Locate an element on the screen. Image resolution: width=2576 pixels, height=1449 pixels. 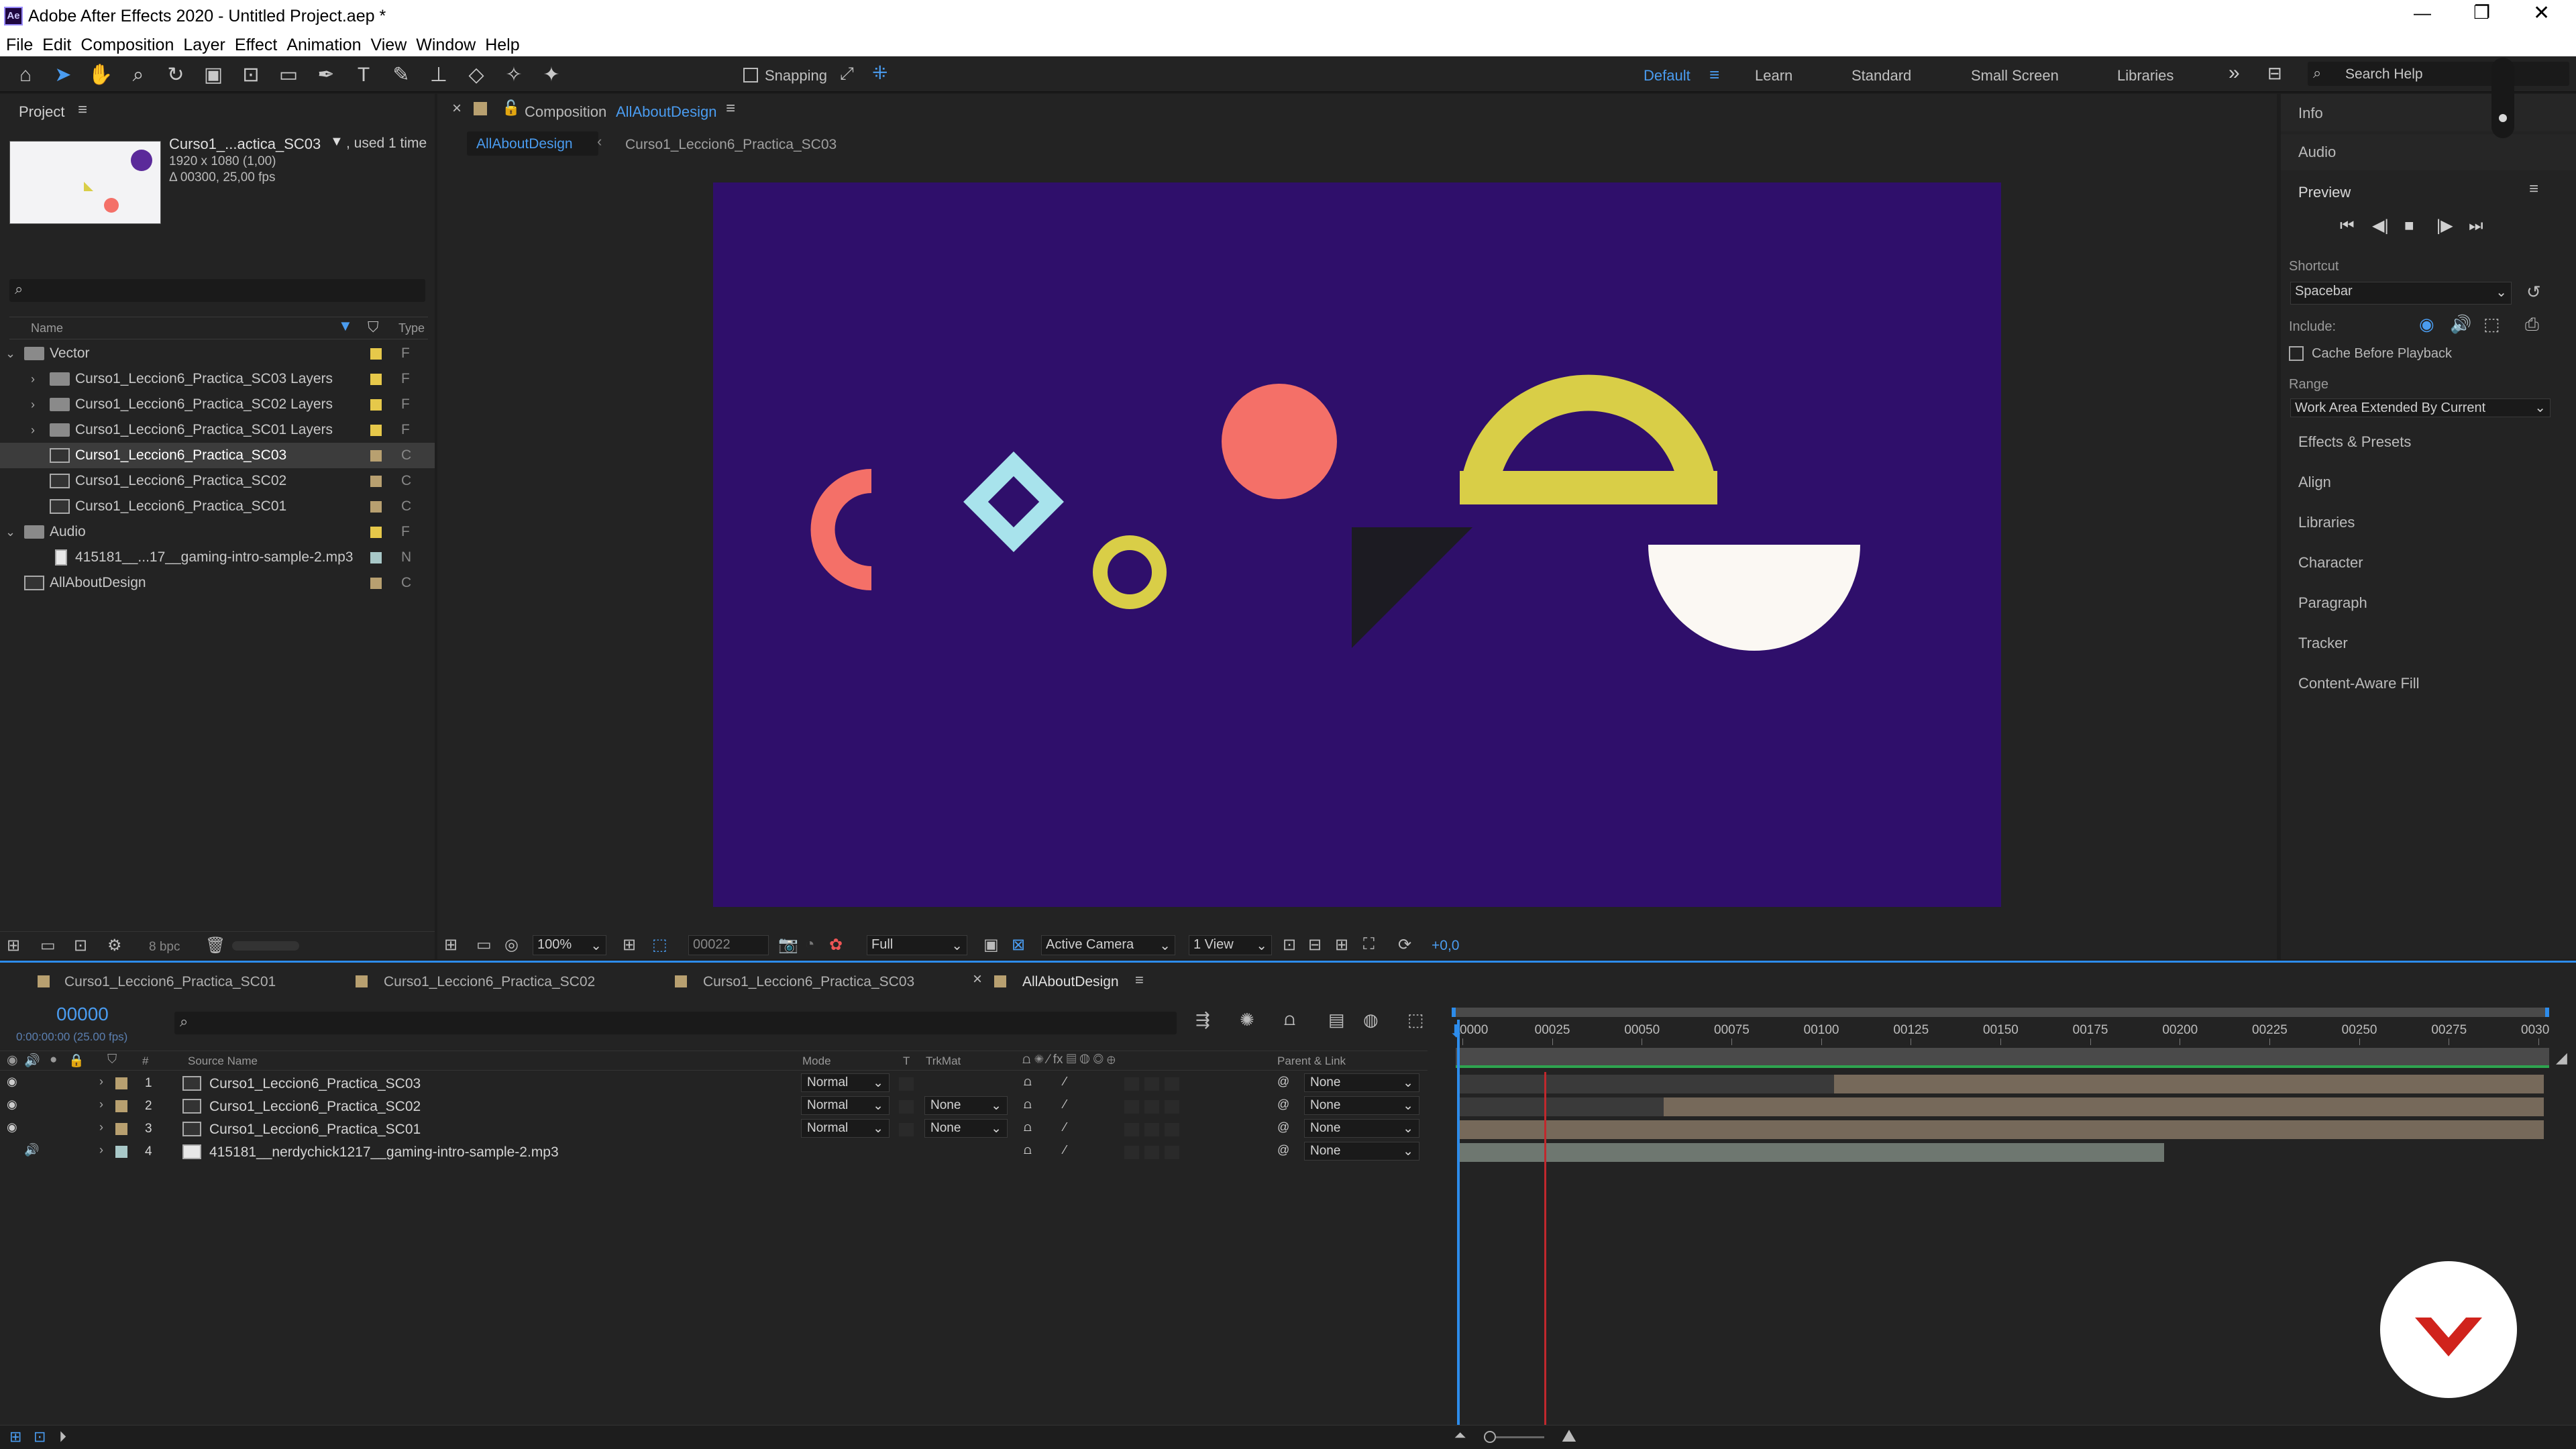
eraser-tool-icon: ◇ is located at coordinates (476, 75).